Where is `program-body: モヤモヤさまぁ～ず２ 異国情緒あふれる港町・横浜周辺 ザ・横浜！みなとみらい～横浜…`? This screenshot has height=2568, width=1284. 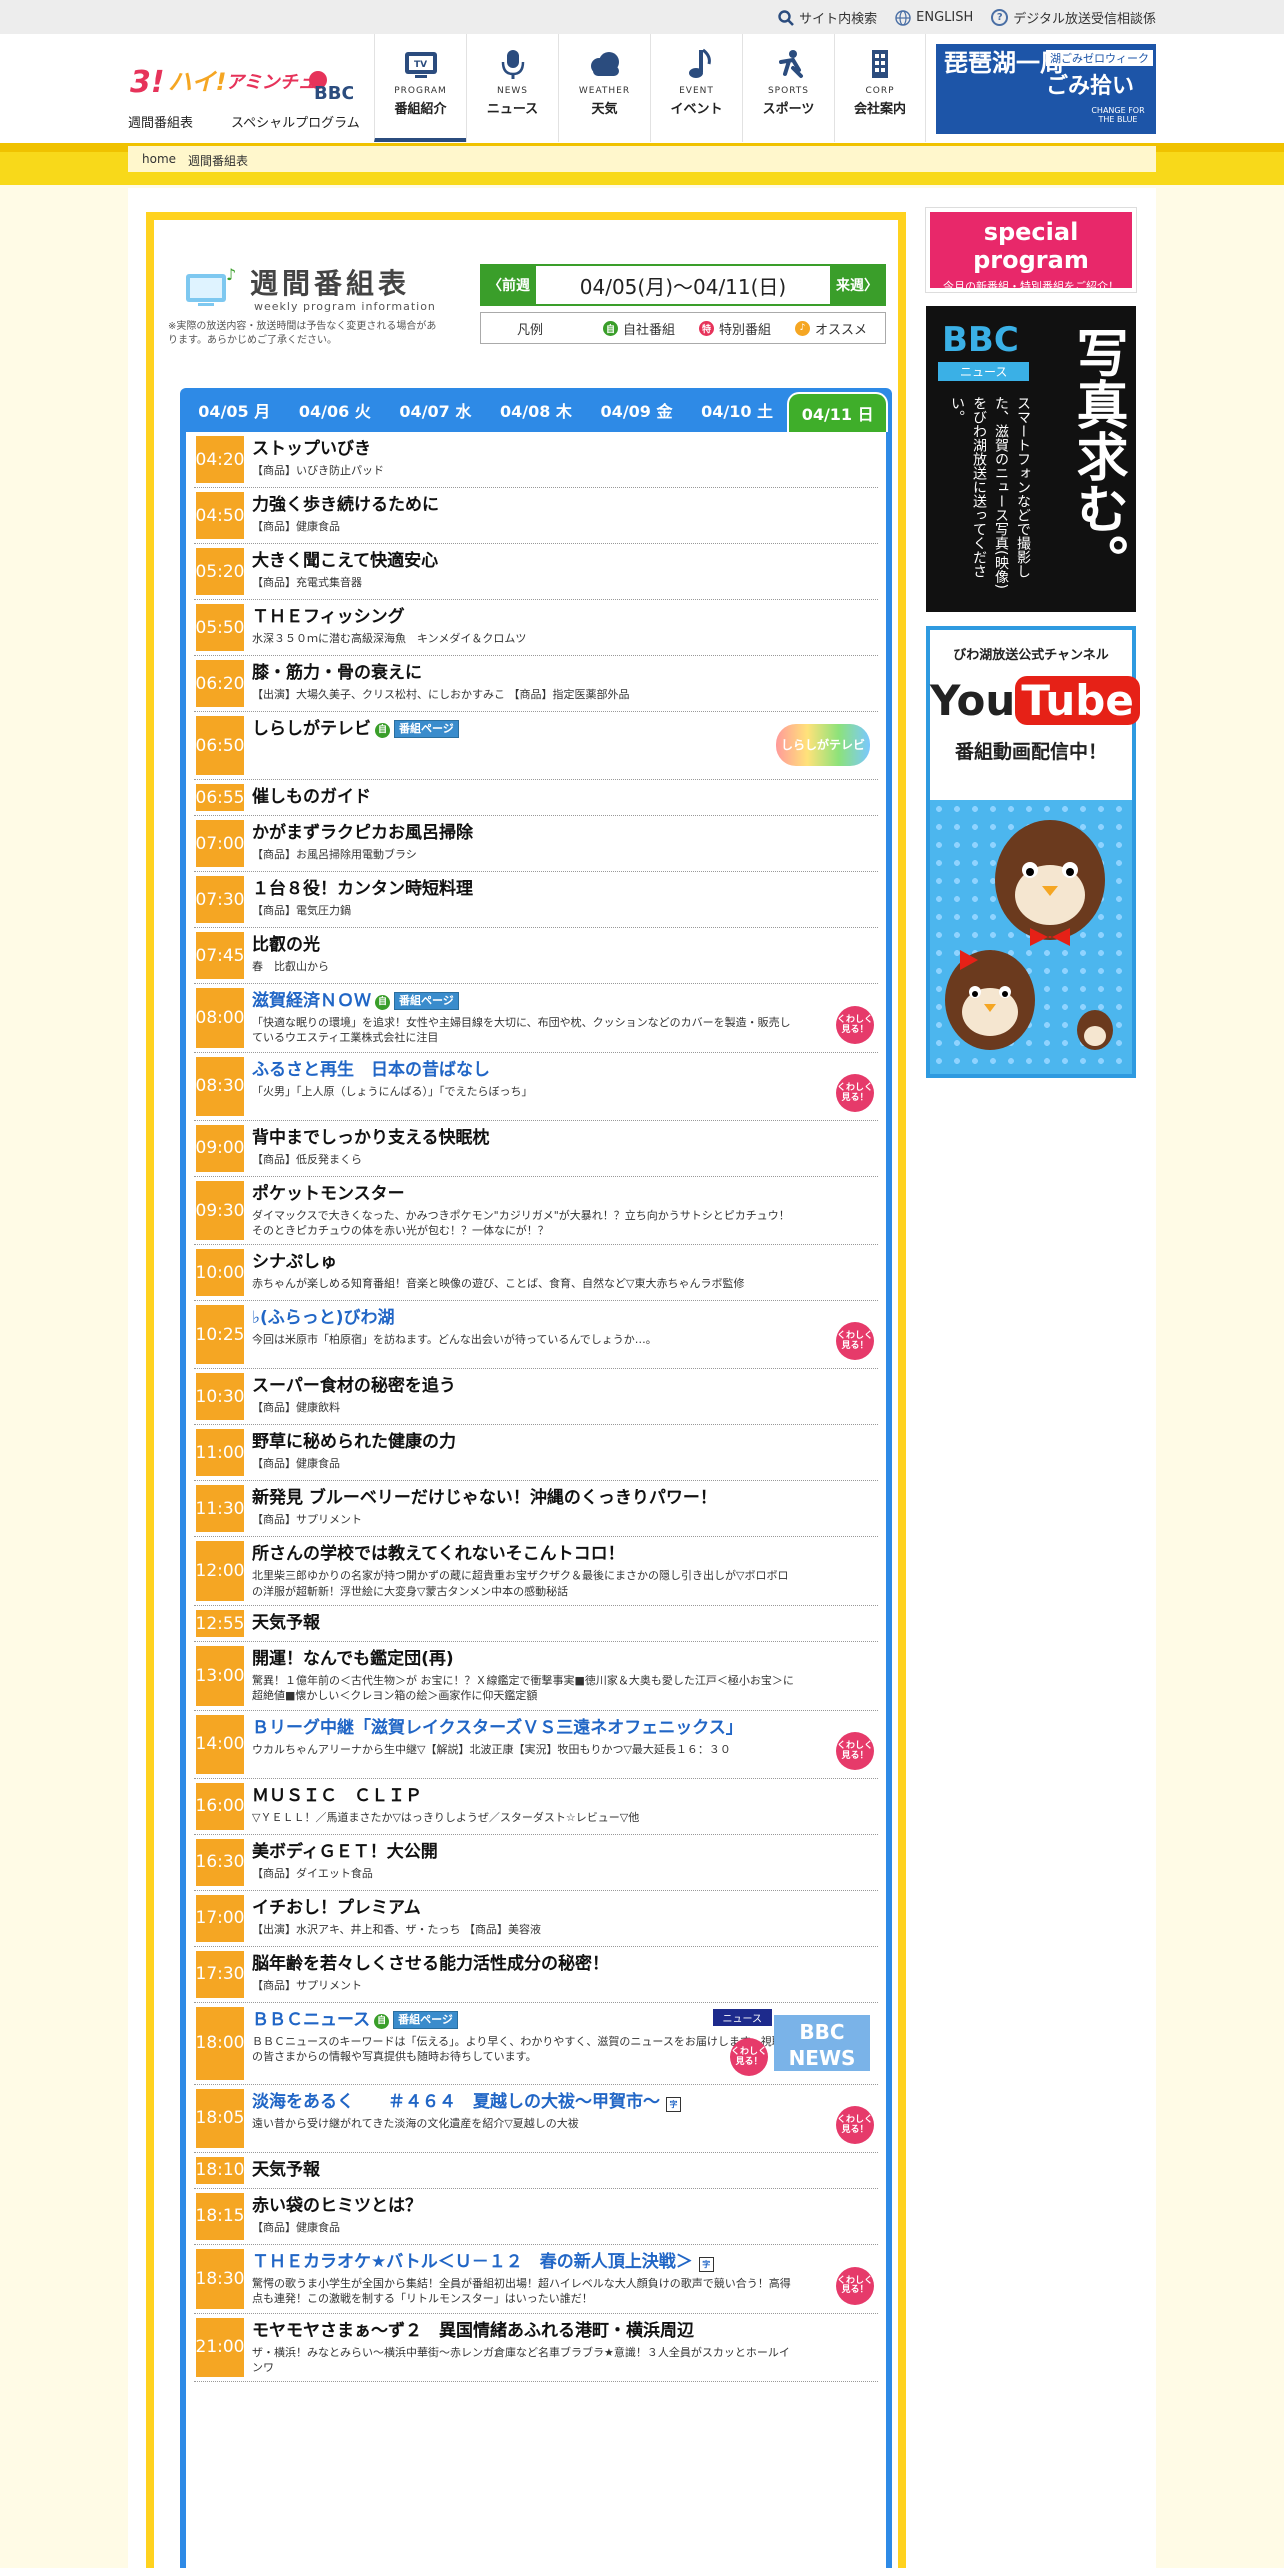 program-body: モヤモヤさまぁ～ず２ 異国情緒あふれる港町・横浜周辺 ザ・横浜！みなとみらい～横浜… is located at coordinates (565, 2348).